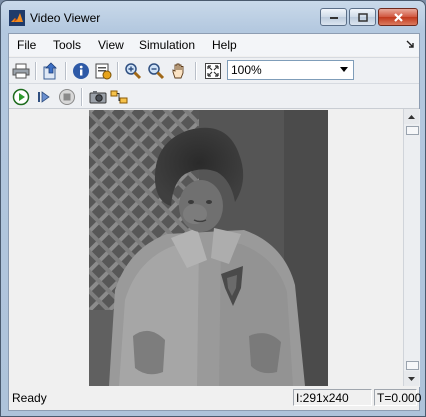 Image resolution: width=426 pixels, height=417 pixels. Describe the element at coordinates (213, 17) in the screenshot. I see `title-bar: Video Viewer` at that location.